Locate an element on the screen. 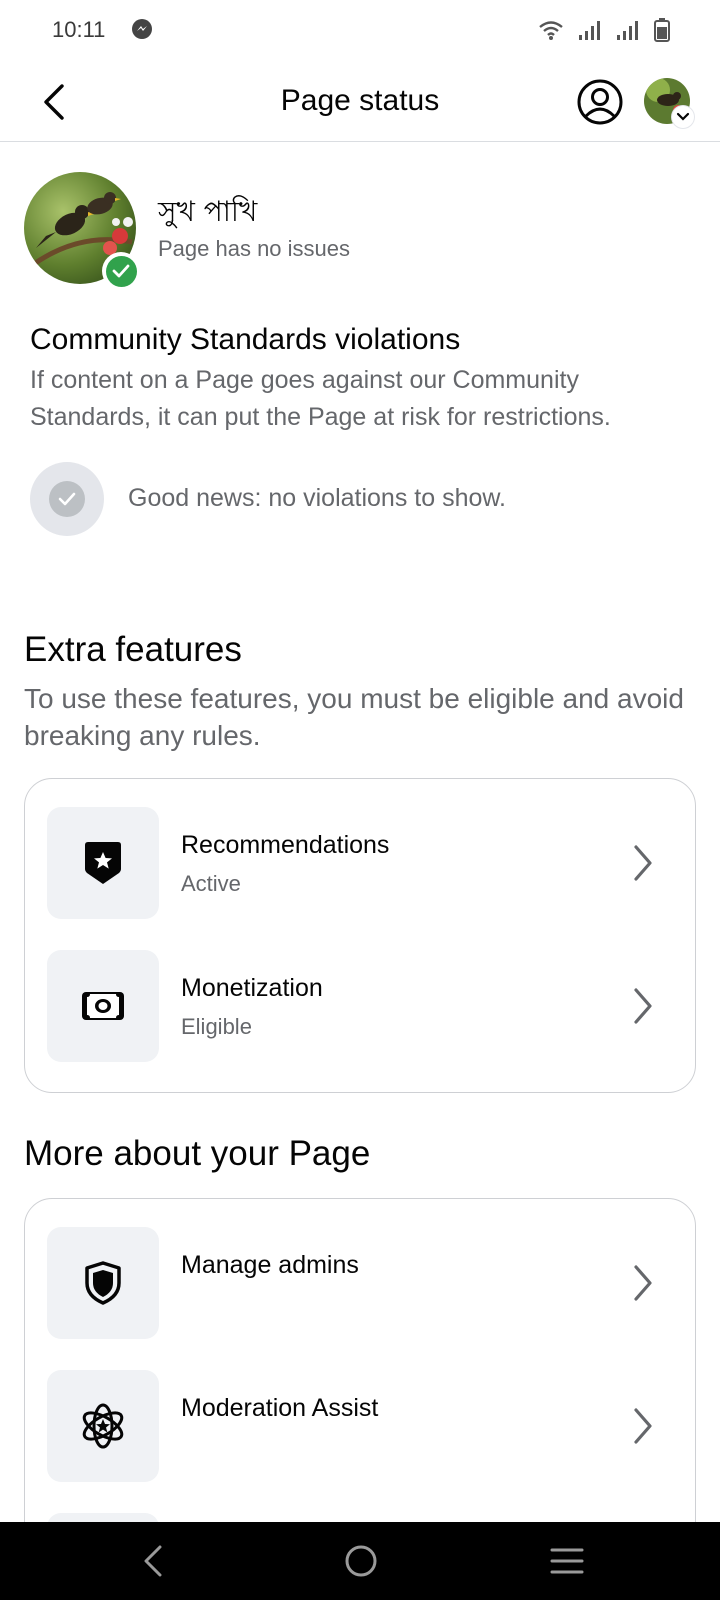  more-item-label: Moderation Assist is located at coordinates (280, 1408).